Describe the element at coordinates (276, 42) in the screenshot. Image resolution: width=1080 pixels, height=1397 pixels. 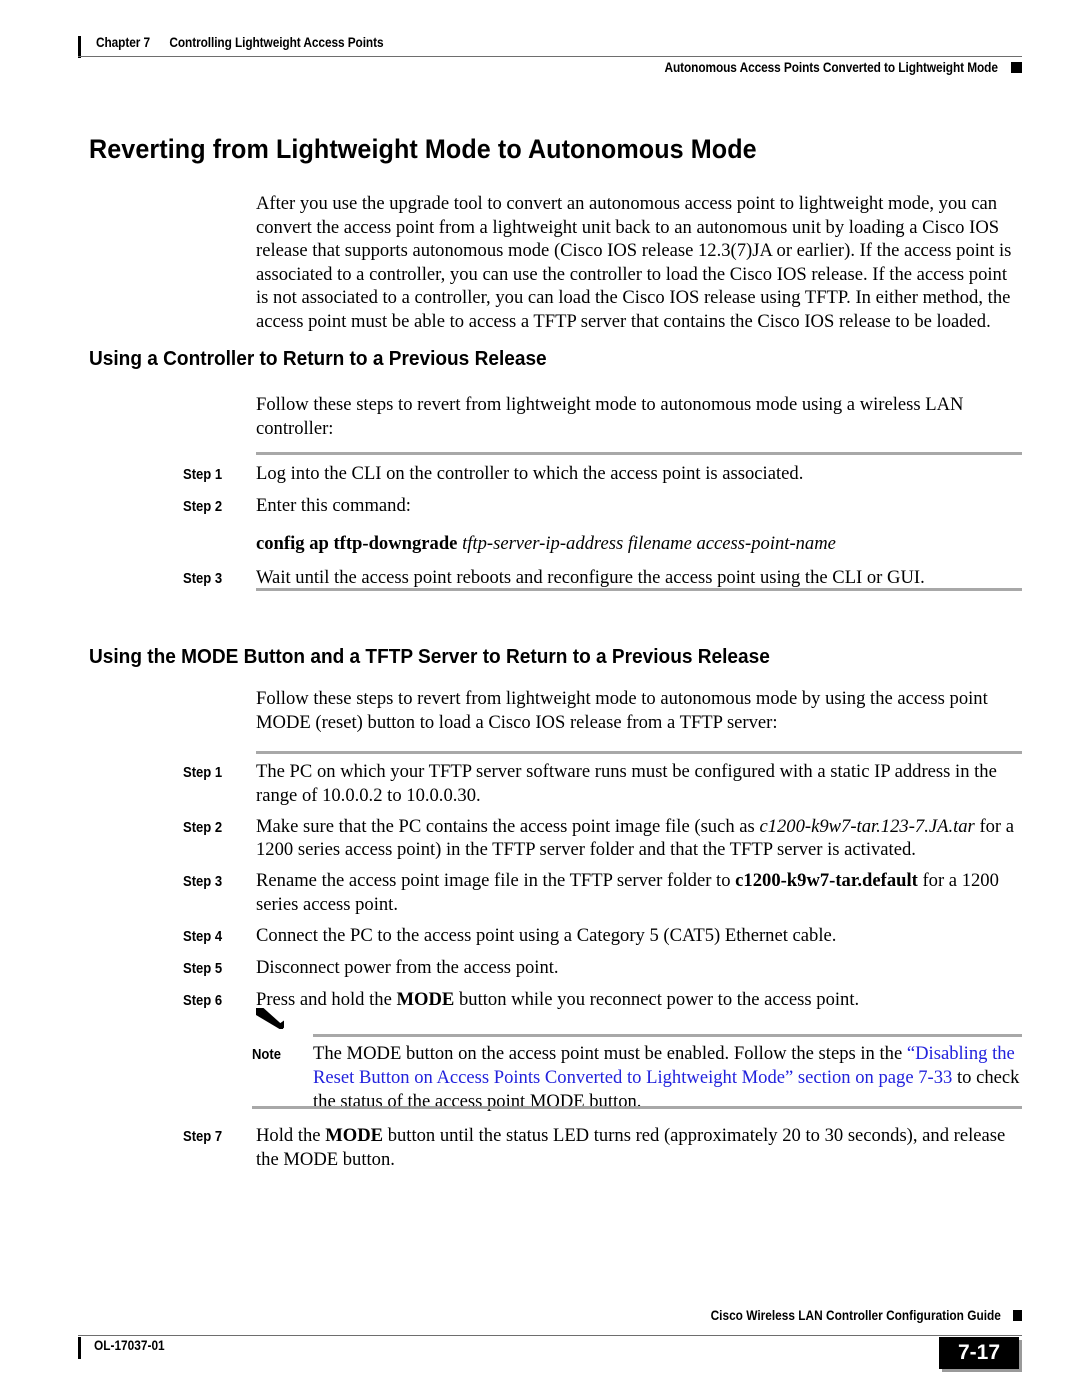
I see `header-chapter-title: Controlling Lightweight Access Points` at that location.